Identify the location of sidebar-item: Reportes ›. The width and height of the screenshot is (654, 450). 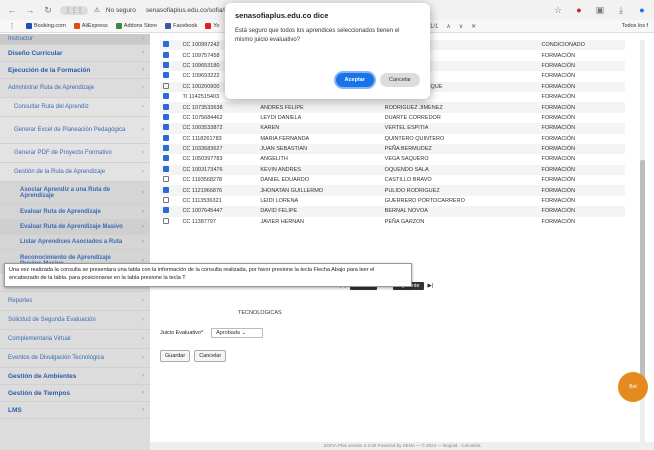
(75, 301).